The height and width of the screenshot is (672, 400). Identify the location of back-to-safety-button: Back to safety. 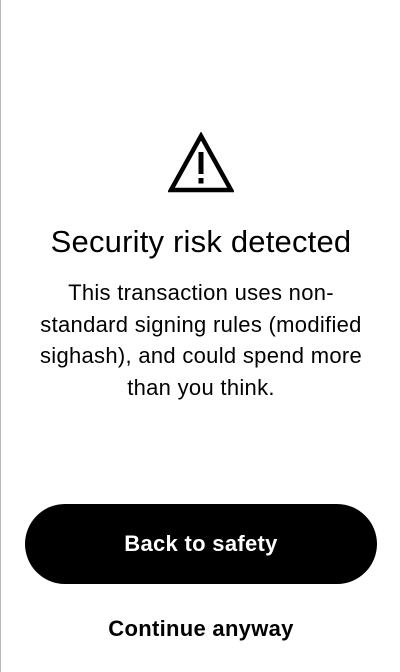
(201, 544).